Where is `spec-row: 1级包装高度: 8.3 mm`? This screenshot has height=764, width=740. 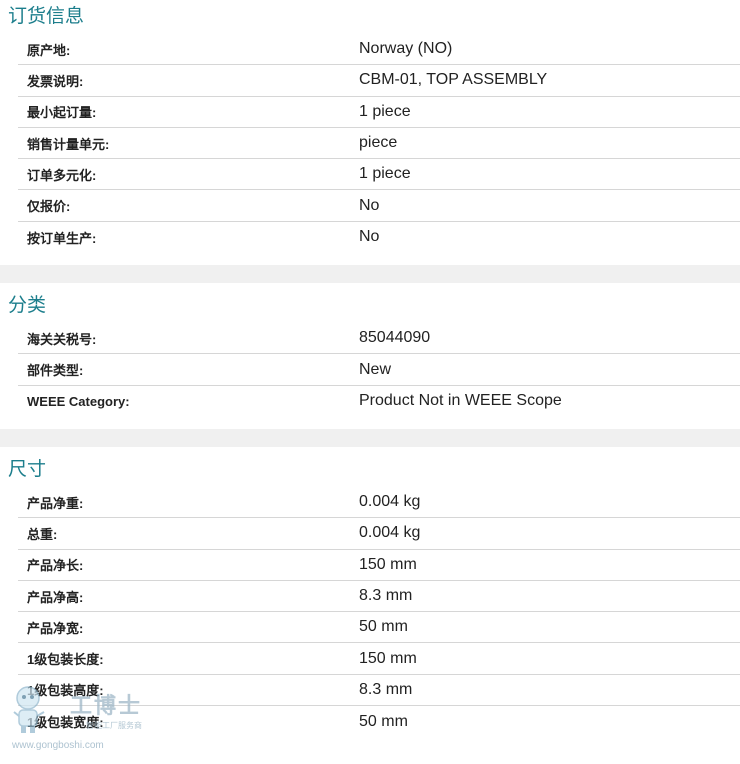 spec-row: 1级包装高度: 8.3 mm is located at coordinates (379, 691).